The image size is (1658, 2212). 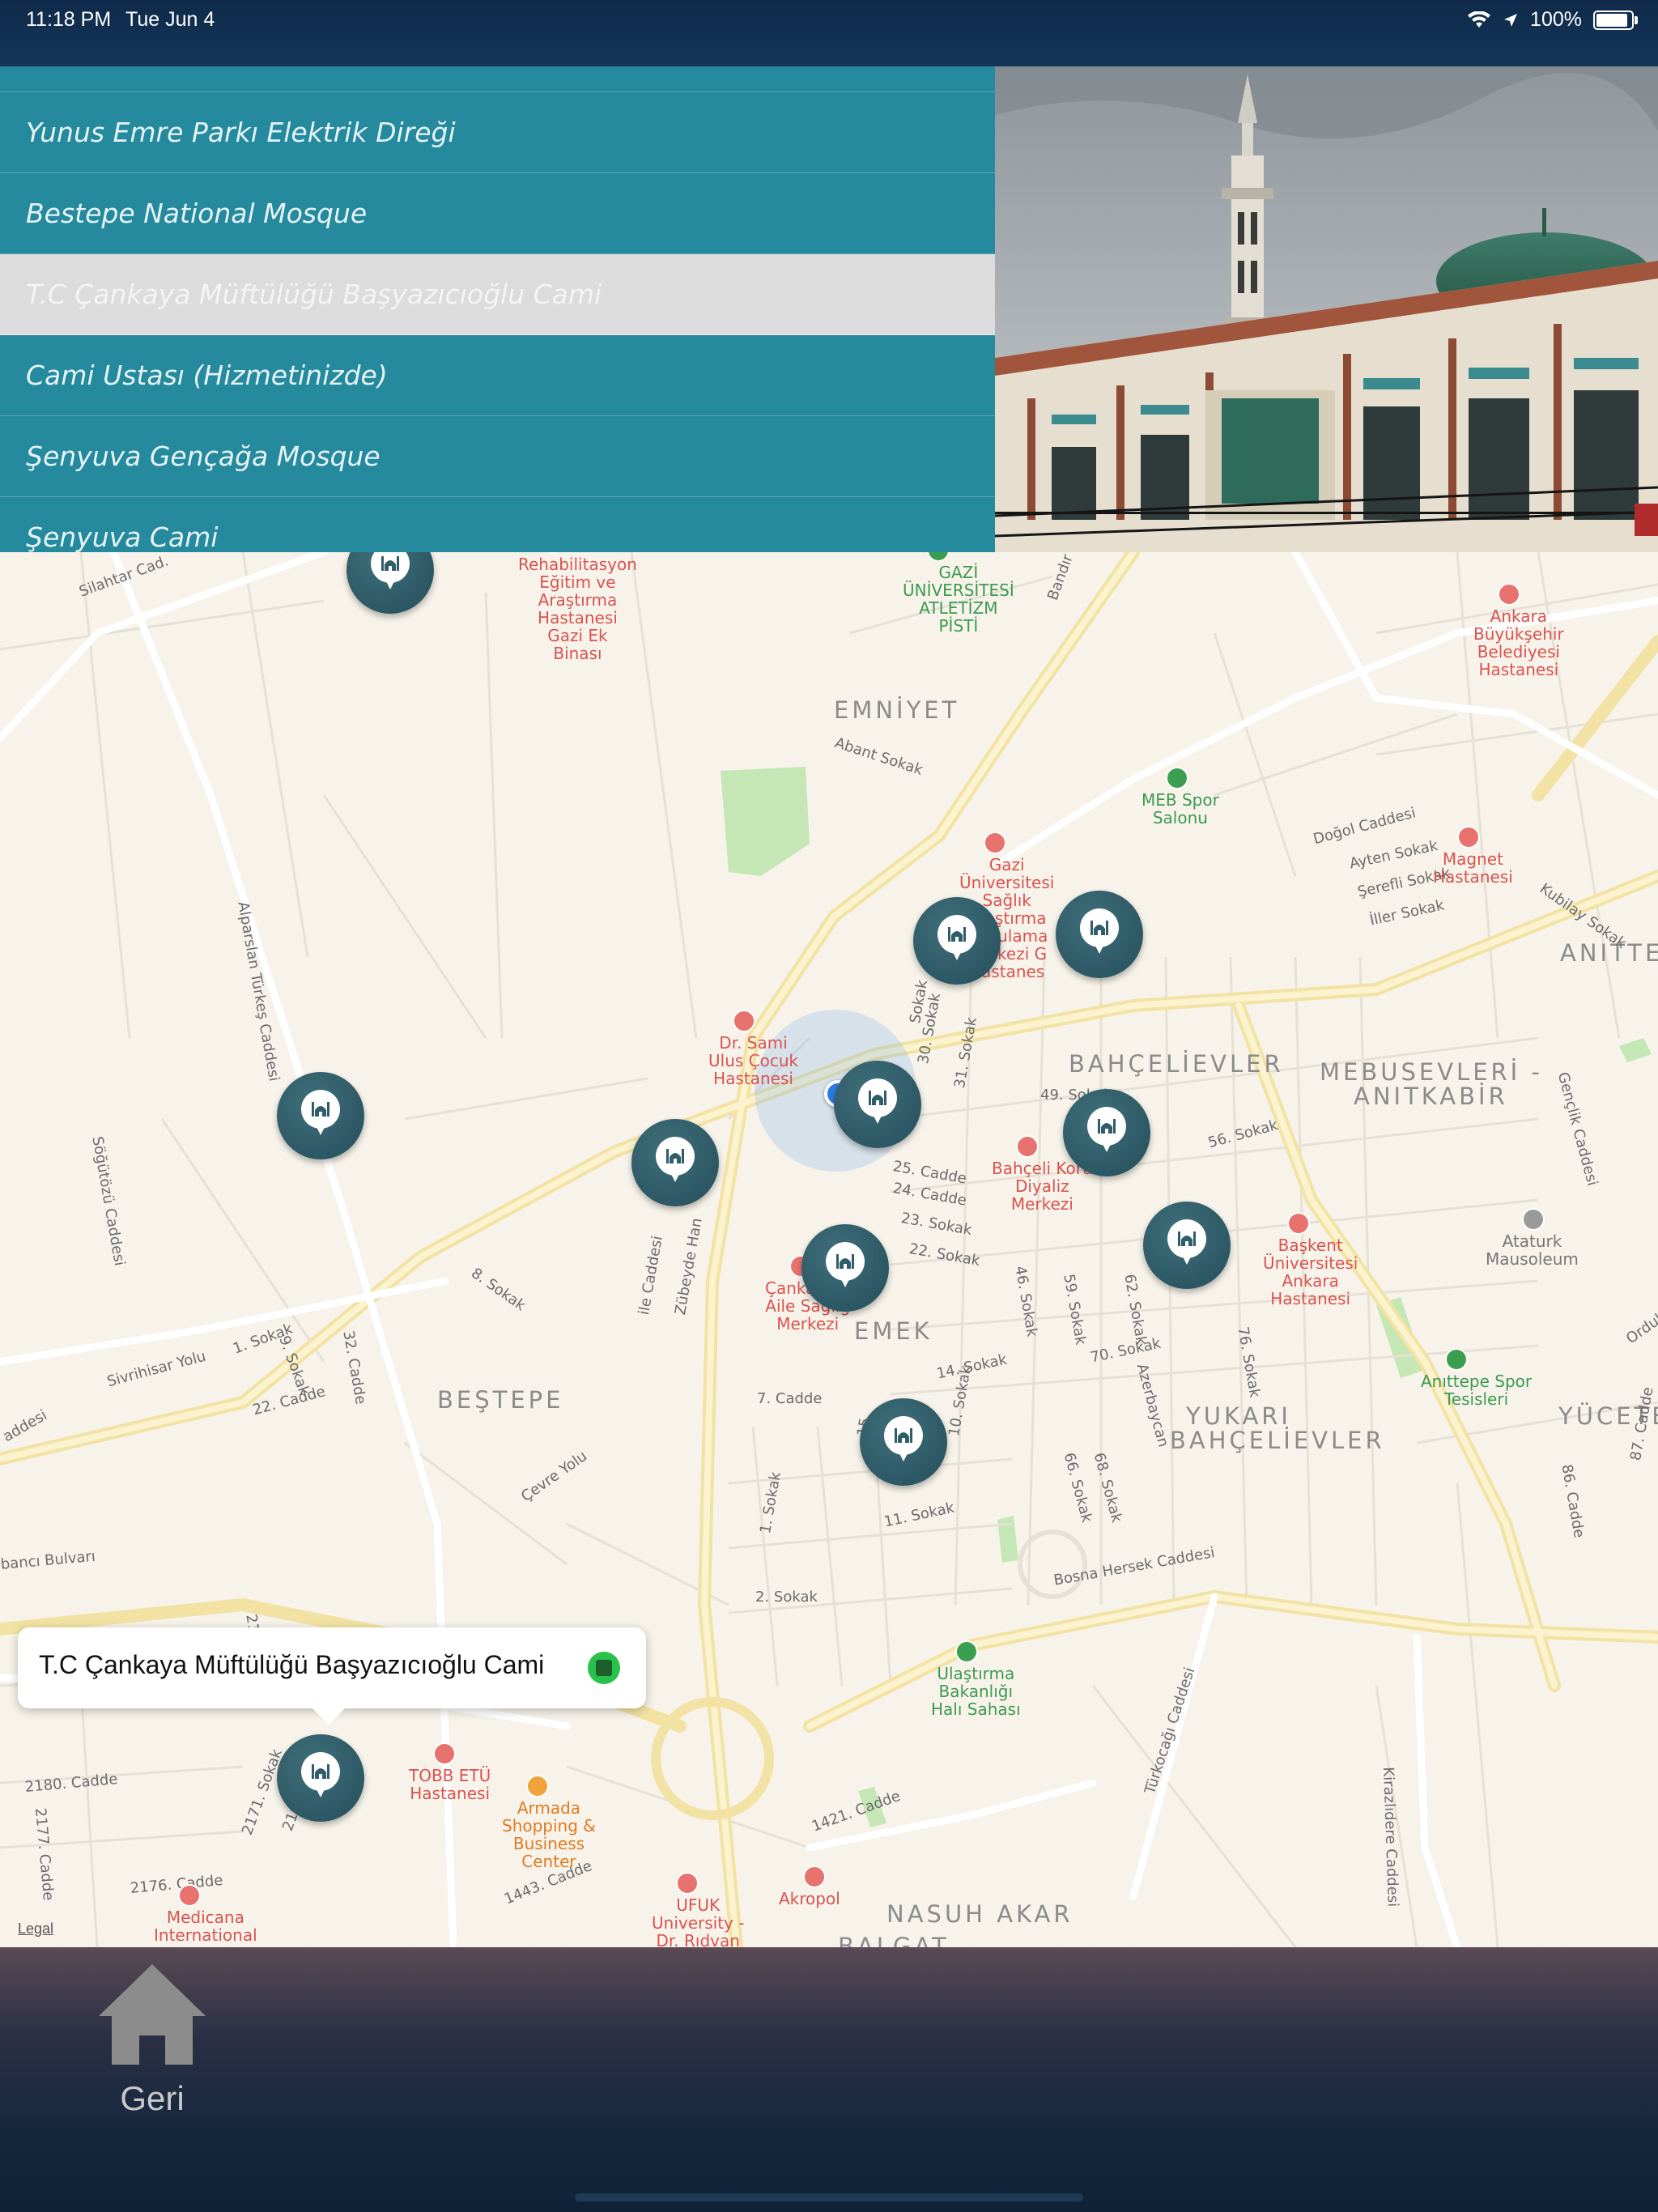 I want to click on map-poi-label: Ataturk Mausoleum, so click(x=1532, y=1250).